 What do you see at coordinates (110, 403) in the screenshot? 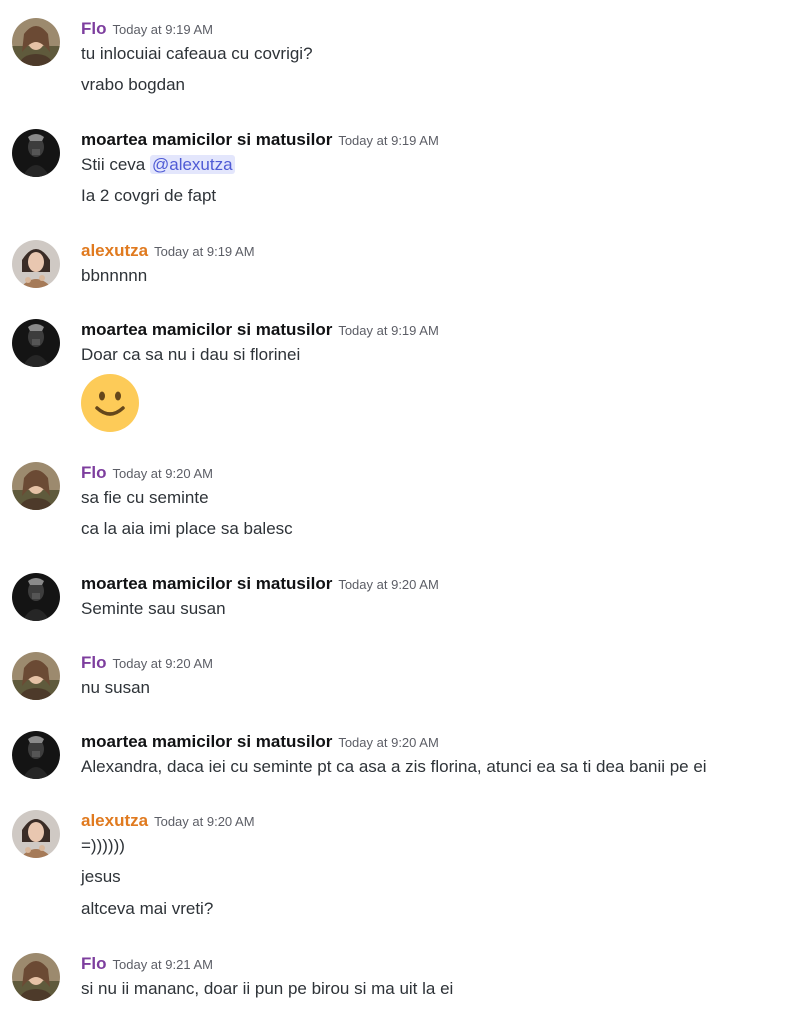
I see `slightly-smiling-face-icon` at bounding box center [110, 403].